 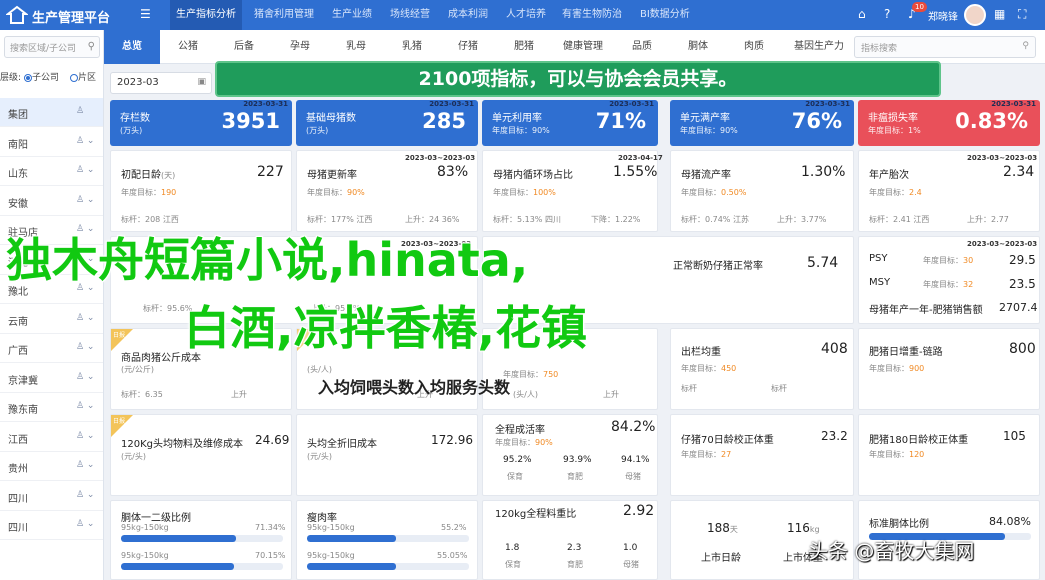 I want to click on fullscreen-icon: ⛶, so click(x=1022, y=14).